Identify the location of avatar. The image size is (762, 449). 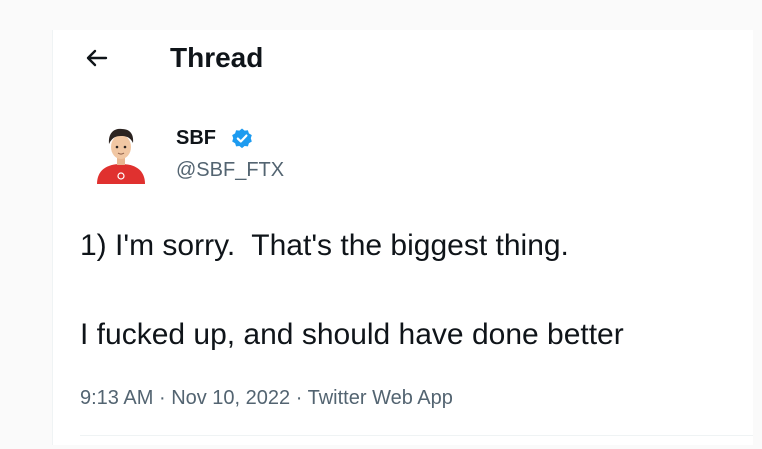
(121, 154).